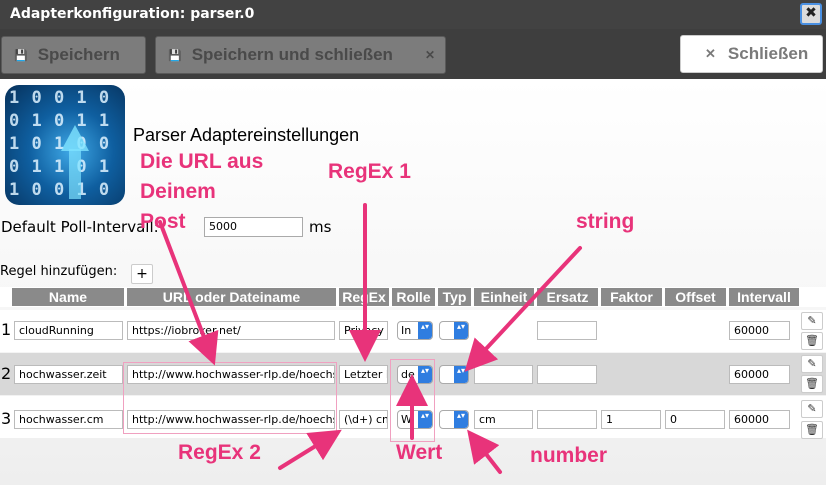 The height and width of the screenshot is (485, 826). What do you see at coordinates (631, 419) in the screenshot?
I see `rule-factor-input: 1` at bounding box center [631, 419].